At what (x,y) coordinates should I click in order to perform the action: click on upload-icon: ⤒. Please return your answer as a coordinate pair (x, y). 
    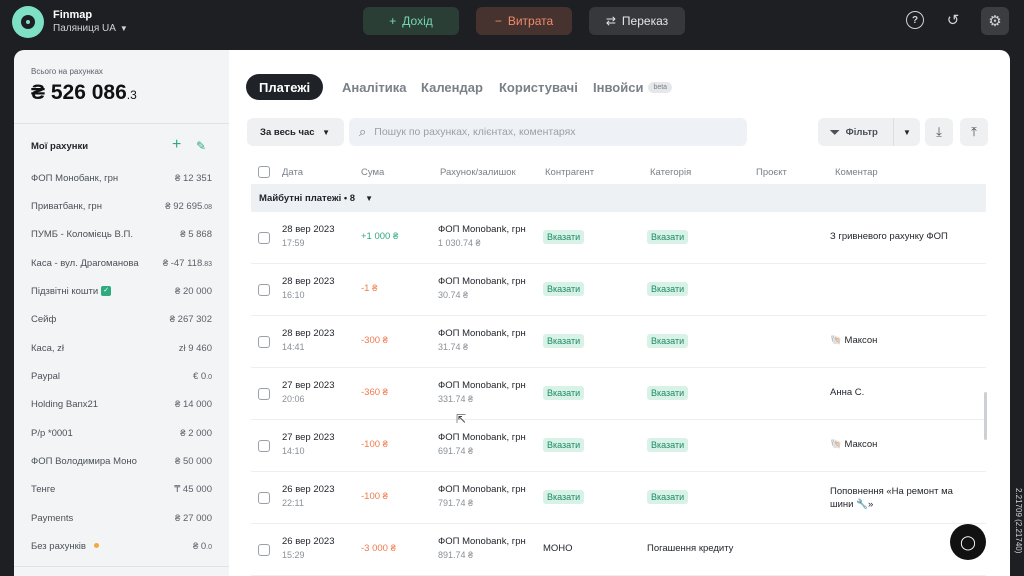
    Looking at the image, I should click on (974, 131).